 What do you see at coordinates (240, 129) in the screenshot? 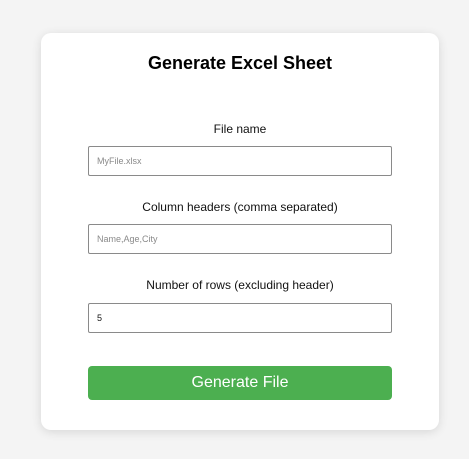
I see `file-name-label: File name` at bounding box center [240, 129].